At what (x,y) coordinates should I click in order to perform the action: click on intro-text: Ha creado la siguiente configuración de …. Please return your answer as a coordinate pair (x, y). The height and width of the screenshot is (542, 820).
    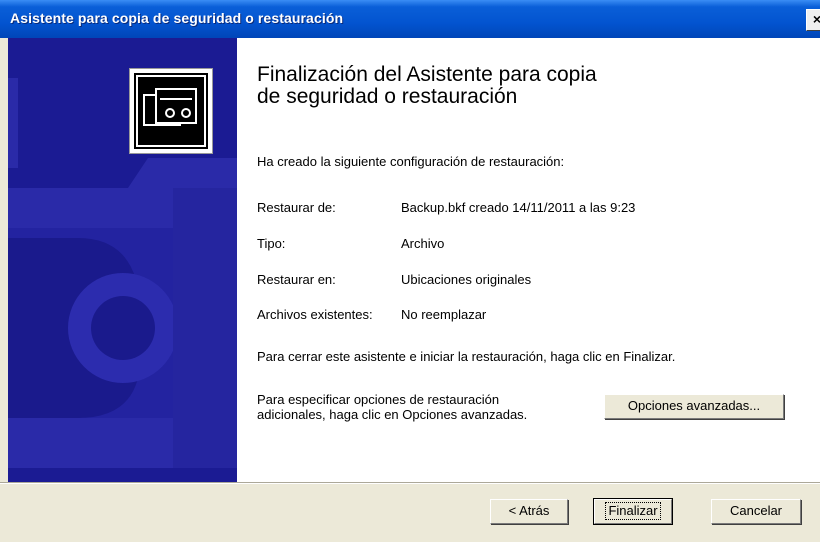
    Looking at the image, I should click on (411, 161).